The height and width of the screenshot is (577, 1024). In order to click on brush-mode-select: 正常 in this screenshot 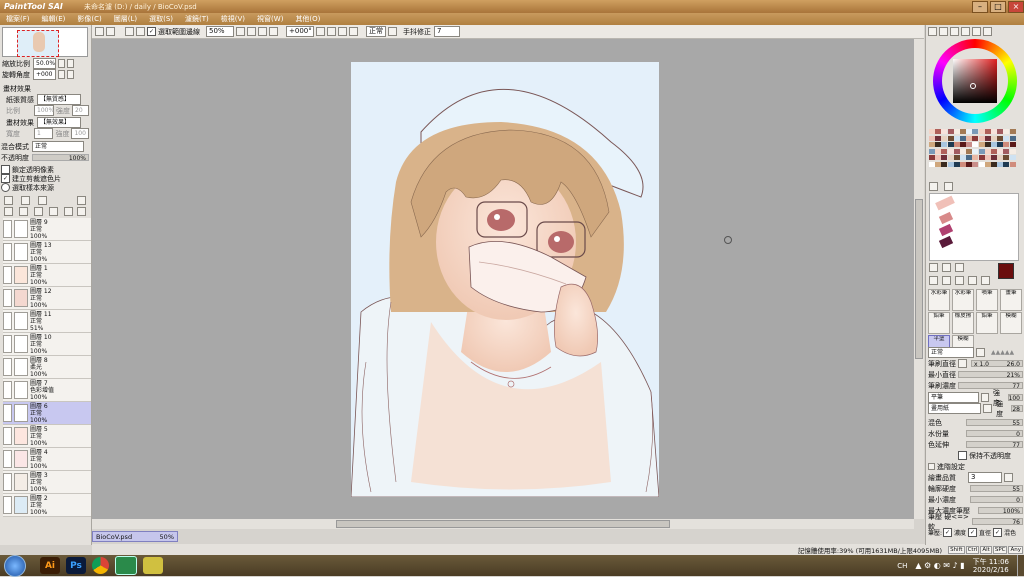, I will do `click(951, 352)`.